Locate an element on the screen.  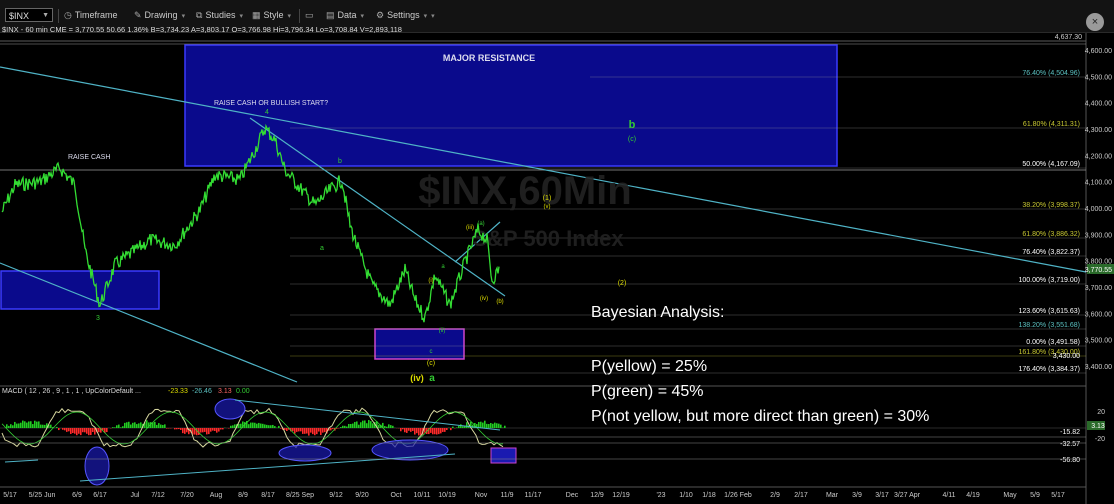
fib-level-label: 61.80% (4,311.31) is located at coordinates (1051, 124).